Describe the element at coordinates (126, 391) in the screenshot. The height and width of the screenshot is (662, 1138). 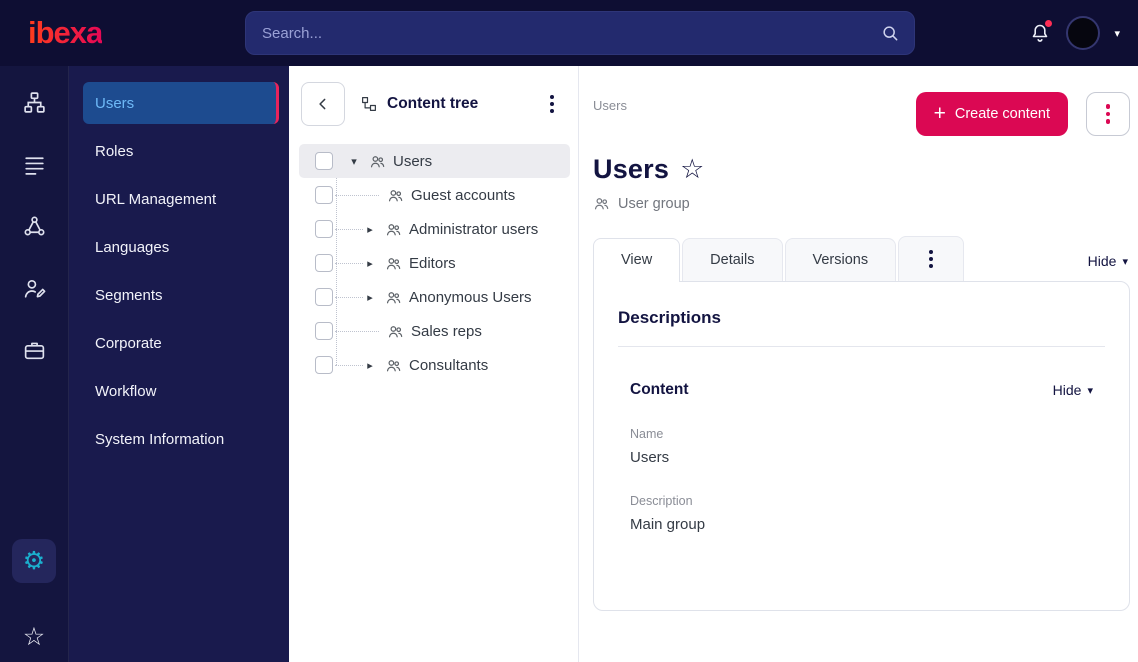
I see `sidebar-item-label: Workflow` at that location.